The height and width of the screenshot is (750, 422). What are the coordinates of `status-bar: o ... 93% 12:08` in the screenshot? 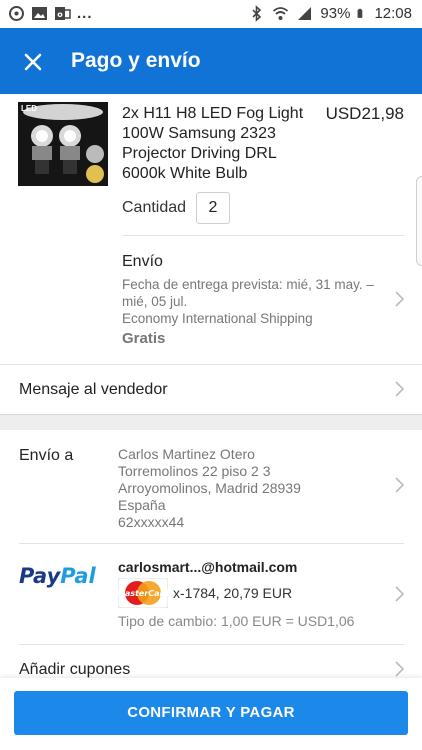 It's located at (211, 14).